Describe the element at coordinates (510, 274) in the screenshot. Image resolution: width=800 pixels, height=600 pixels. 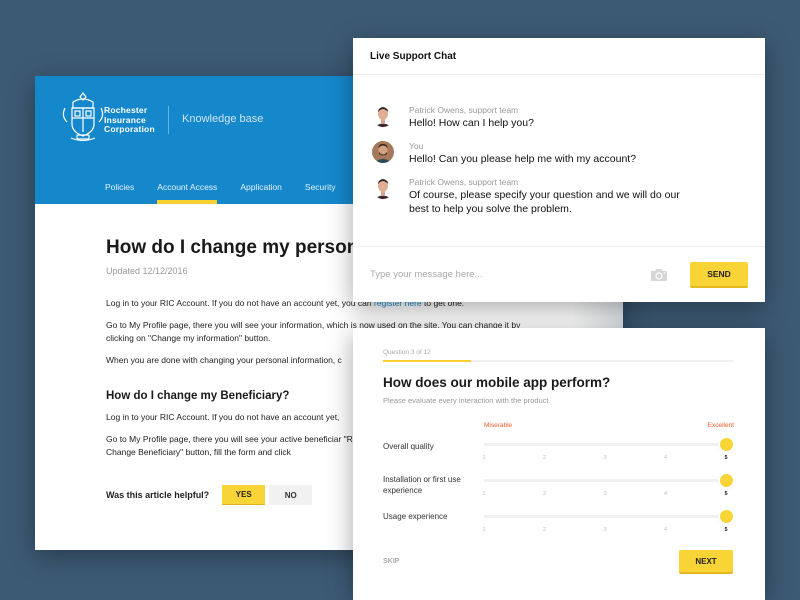
I see `message-input` at that location.